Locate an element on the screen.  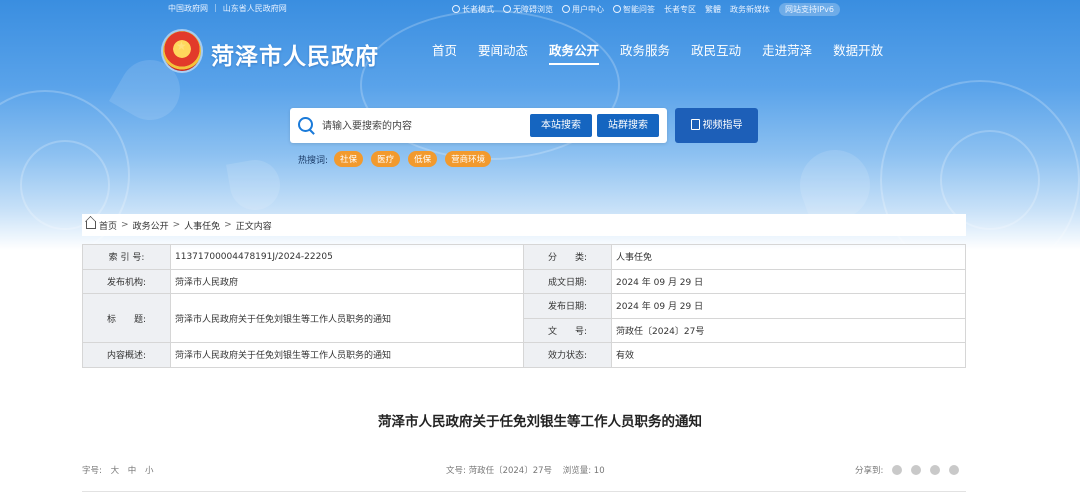
table-row: 发布机构: 菏泽市人民政府 成文日期: 2024 年 09 月 29 日 is located at coordinates (524, 281).